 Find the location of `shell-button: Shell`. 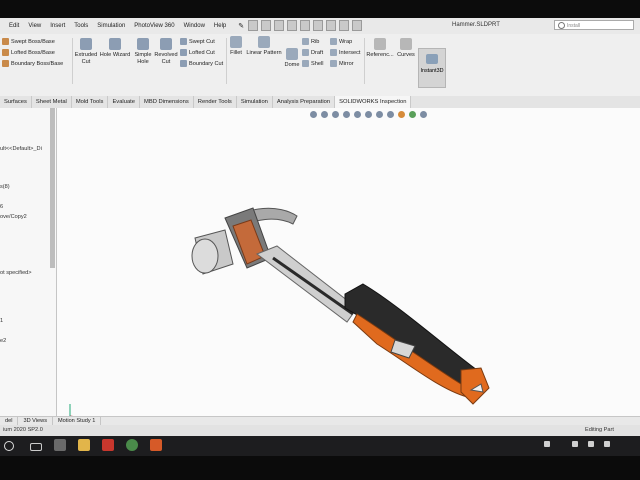

shell-button: Shell is located at coordinates (312, 63).